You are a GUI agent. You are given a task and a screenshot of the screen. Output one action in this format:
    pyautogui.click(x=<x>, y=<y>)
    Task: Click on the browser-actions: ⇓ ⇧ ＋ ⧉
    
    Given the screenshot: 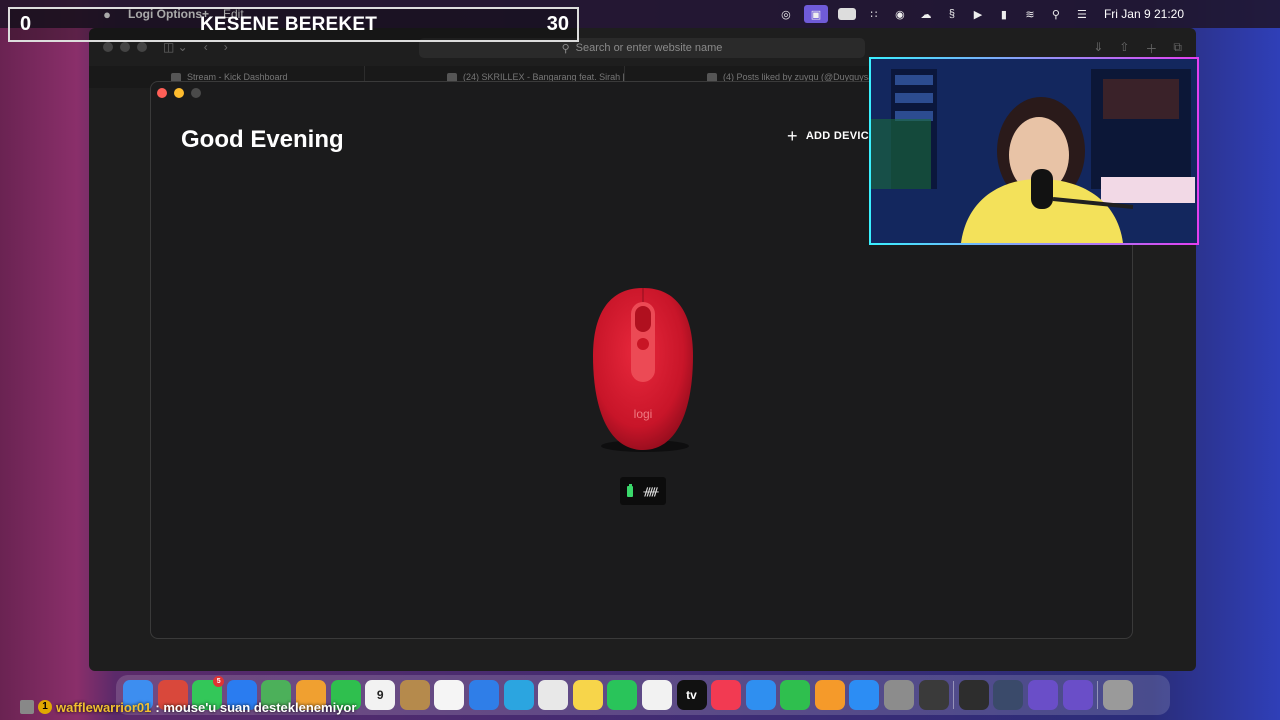 What is the action you would take?
    pyautogui.click(x=1137, y=48)
    